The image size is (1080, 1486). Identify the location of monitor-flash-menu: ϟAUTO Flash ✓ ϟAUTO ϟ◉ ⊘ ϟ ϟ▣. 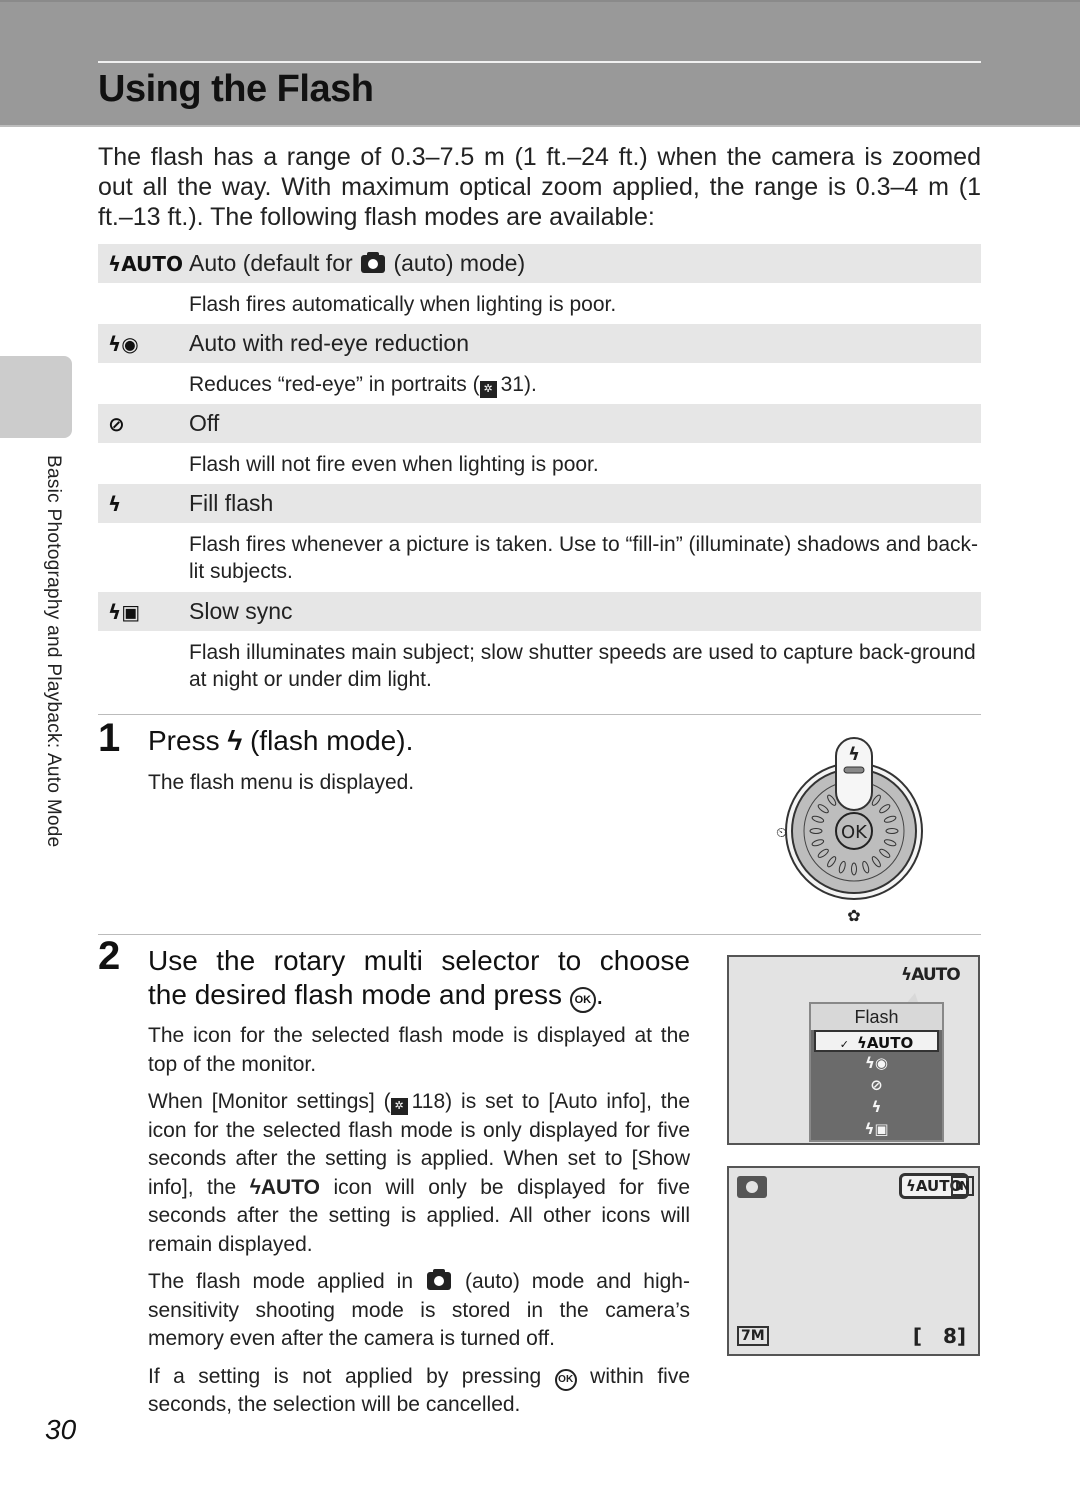
(853, 1050).